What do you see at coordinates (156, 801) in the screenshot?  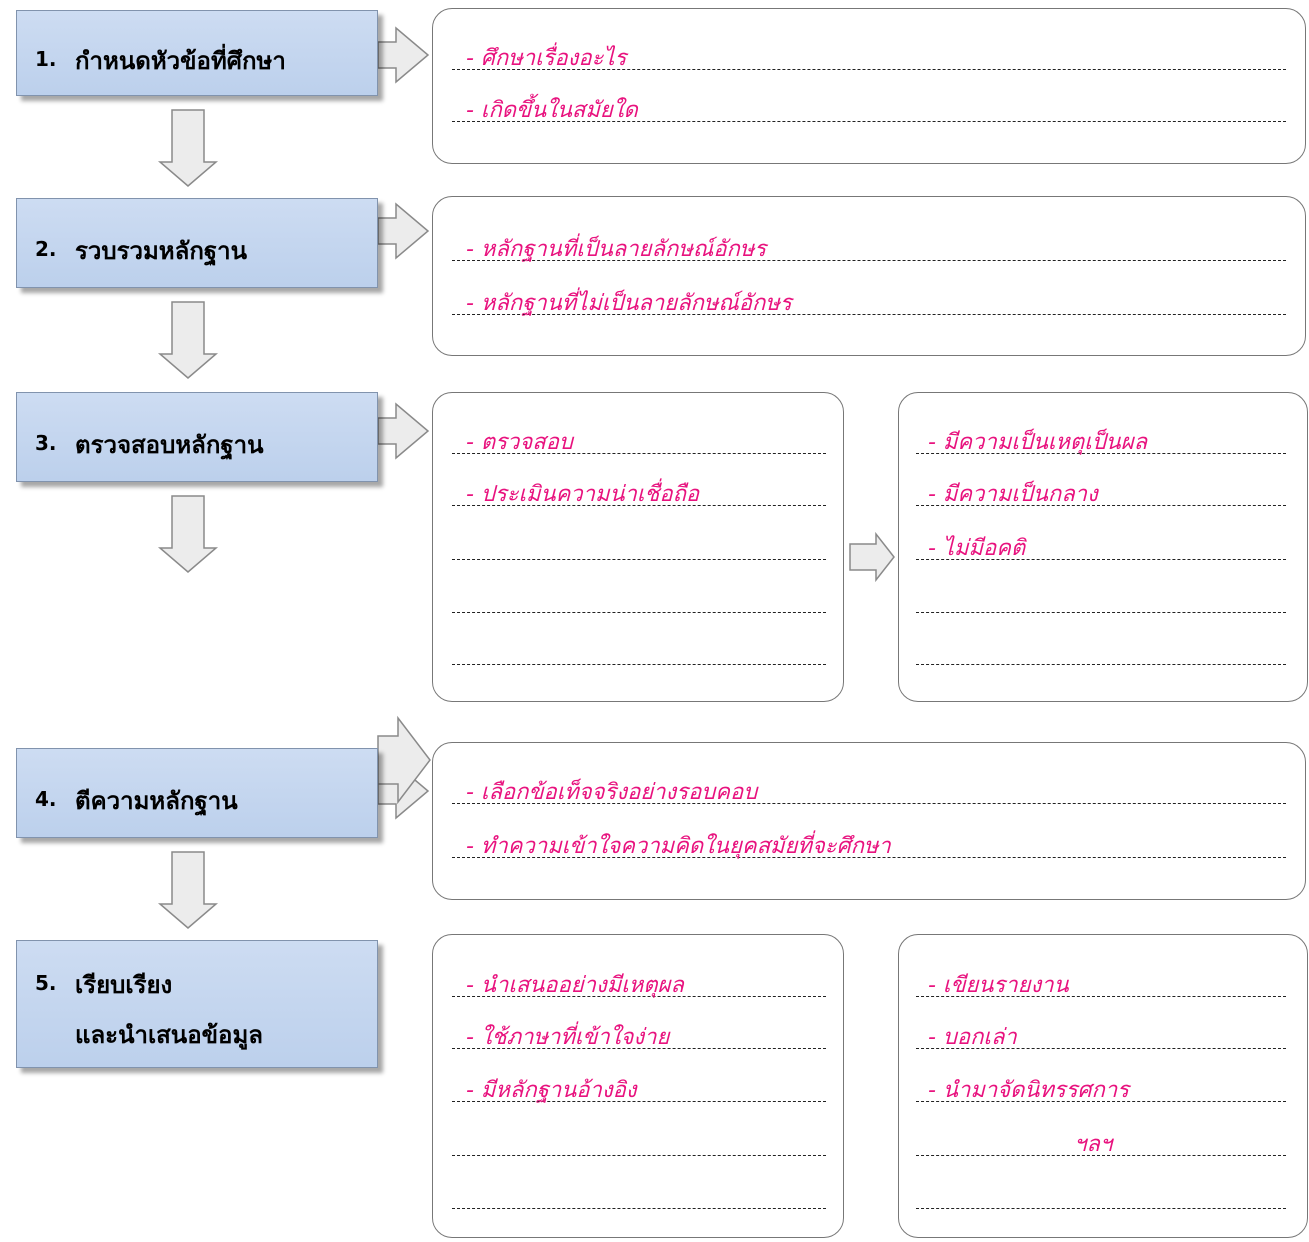 I see `step-label: ตีความหลักฐาน` at bounding box center [156, 801].